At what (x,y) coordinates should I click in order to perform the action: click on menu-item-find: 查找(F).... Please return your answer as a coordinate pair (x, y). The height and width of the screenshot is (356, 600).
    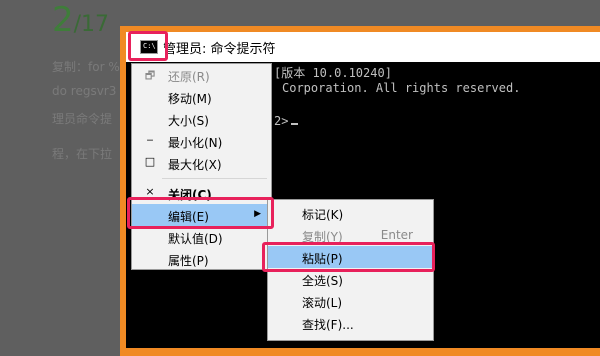
    Looking at the image, I should click on (350, 323).